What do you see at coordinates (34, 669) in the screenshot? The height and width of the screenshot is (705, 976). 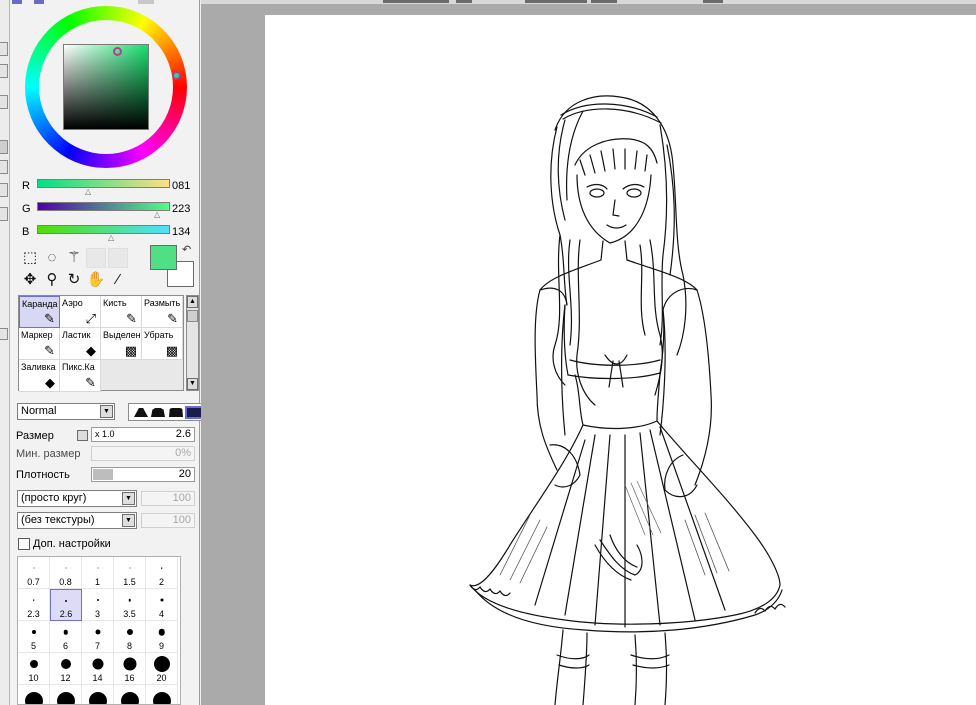 I see `brush-size-cell: 10` at bounding box center [34, 669].